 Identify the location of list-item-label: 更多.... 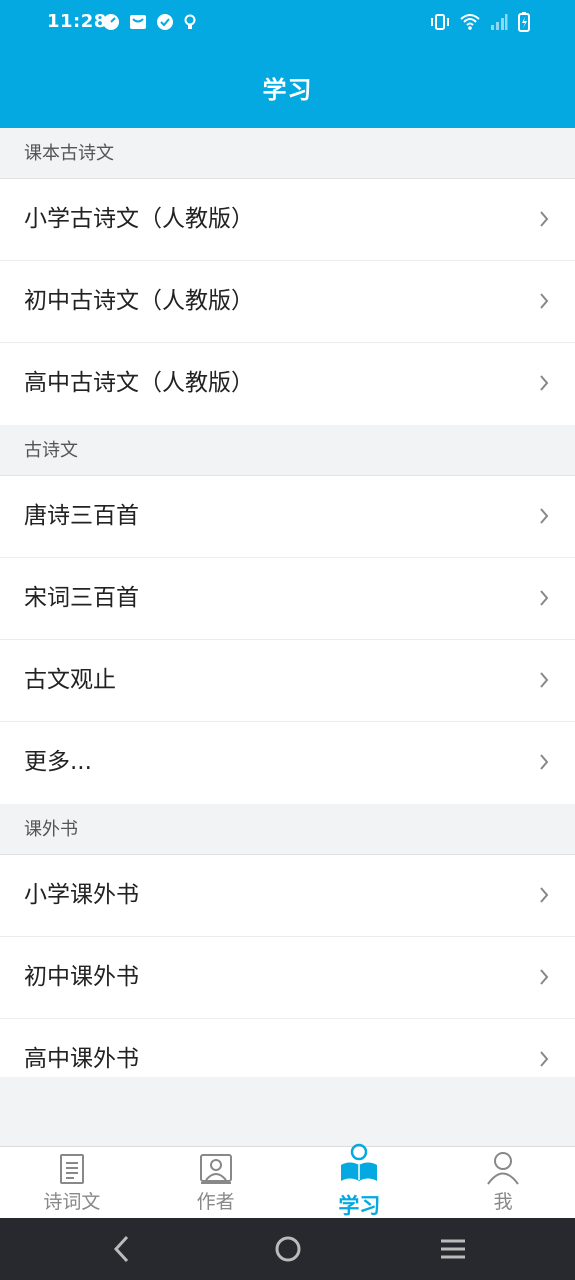
(58, 762).